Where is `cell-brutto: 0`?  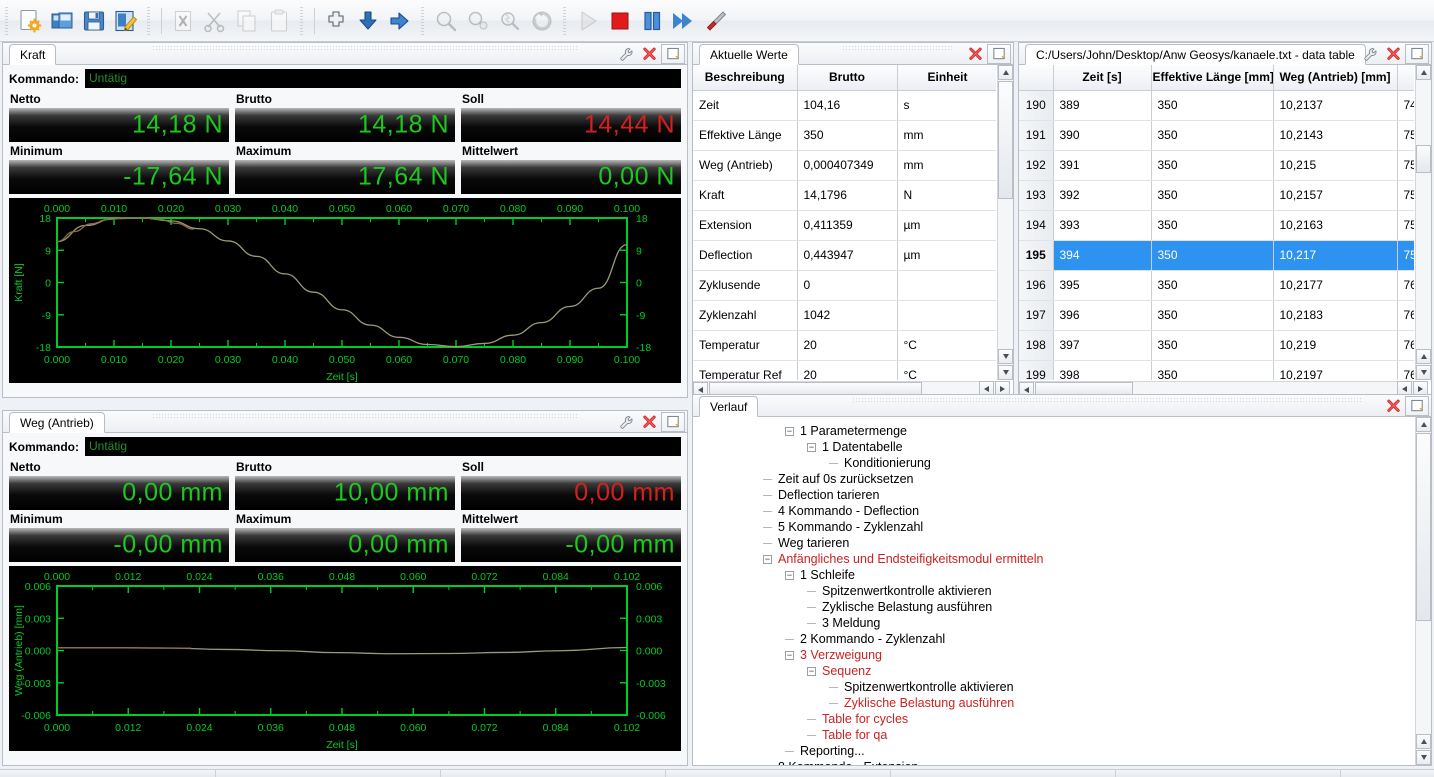 cell-brutto: 0 is located at coordinates (847, 285).